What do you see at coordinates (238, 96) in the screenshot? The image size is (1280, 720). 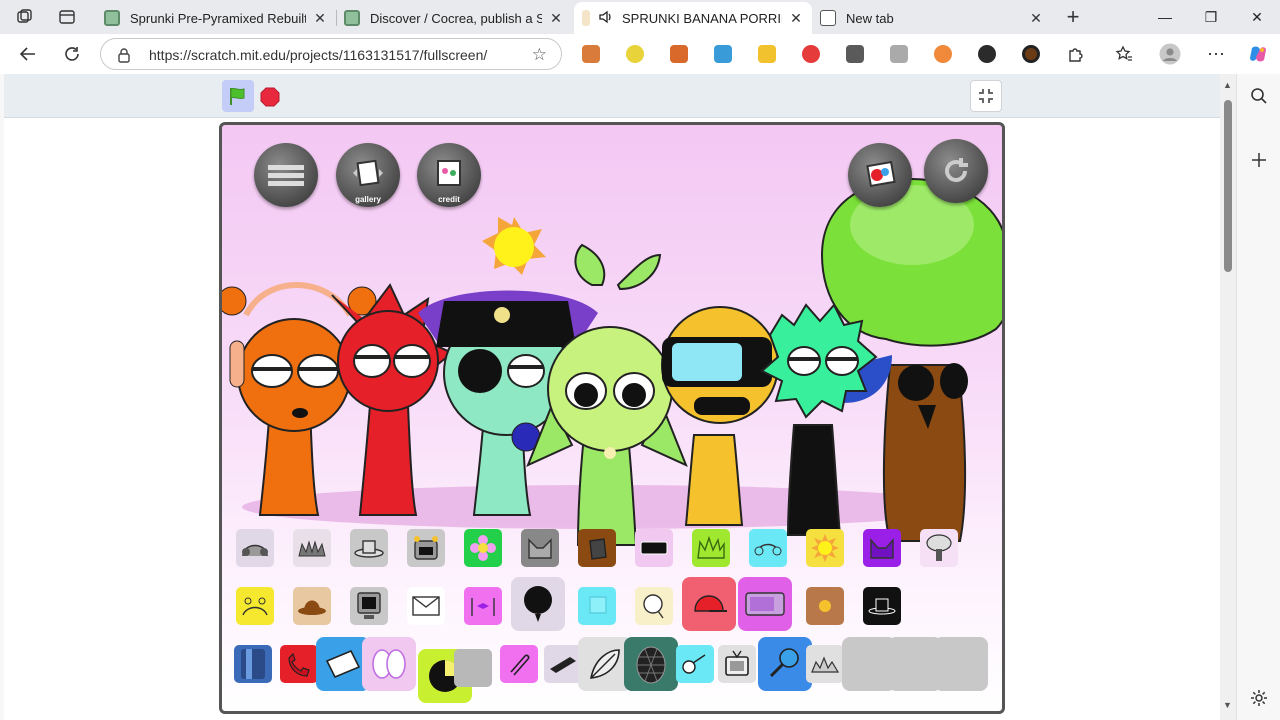 I see `green-flag-button` at bounding box center [238, 96].